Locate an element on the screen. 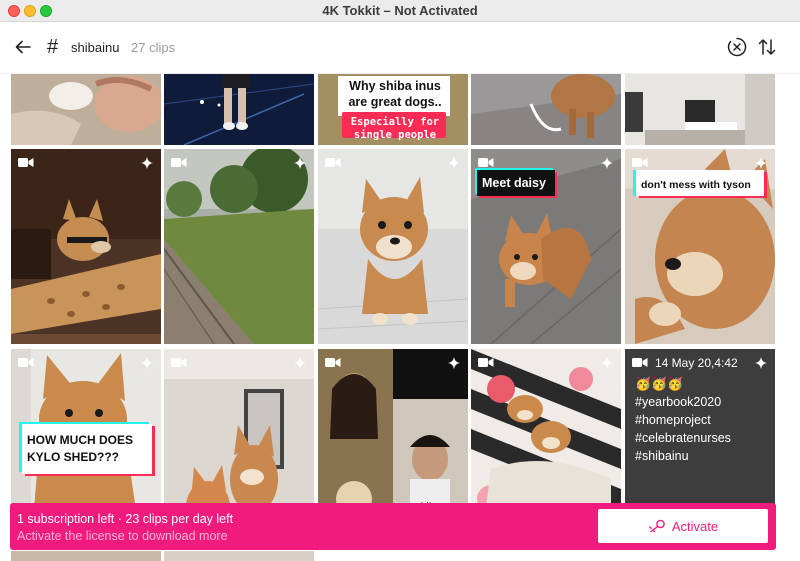  close-circle-icon is located at coordinates (737, 47).